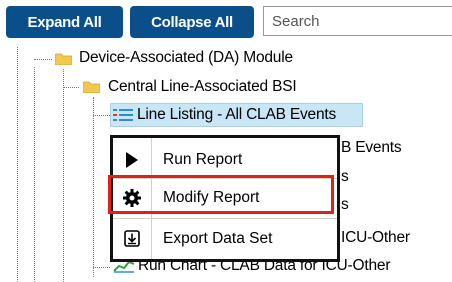 The width and height of the screenshot is (452, 282). What do you see at coordinates (236, 115) in the screenshot?
I see `tree-node-line-listing: Line Listing - All CLAB Events` at bounding box center [236, 115].